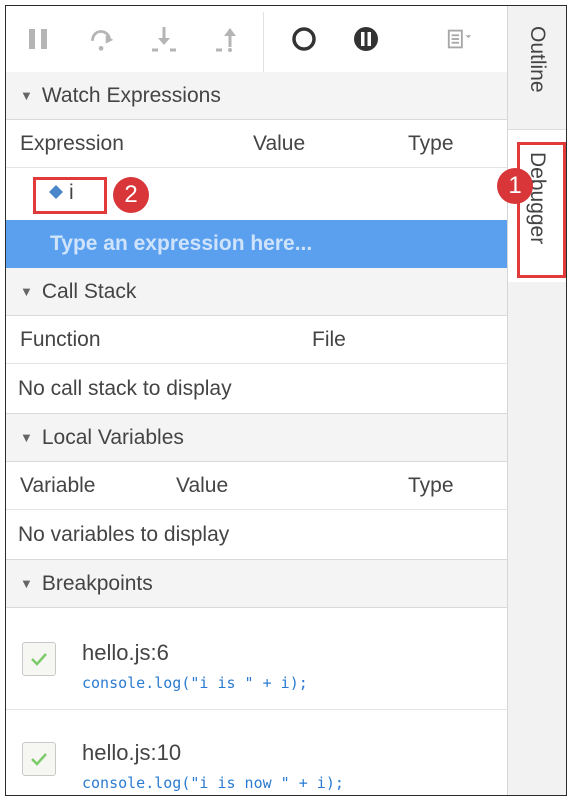  I want to click on watch-expression-name: i, so click(71, 192).